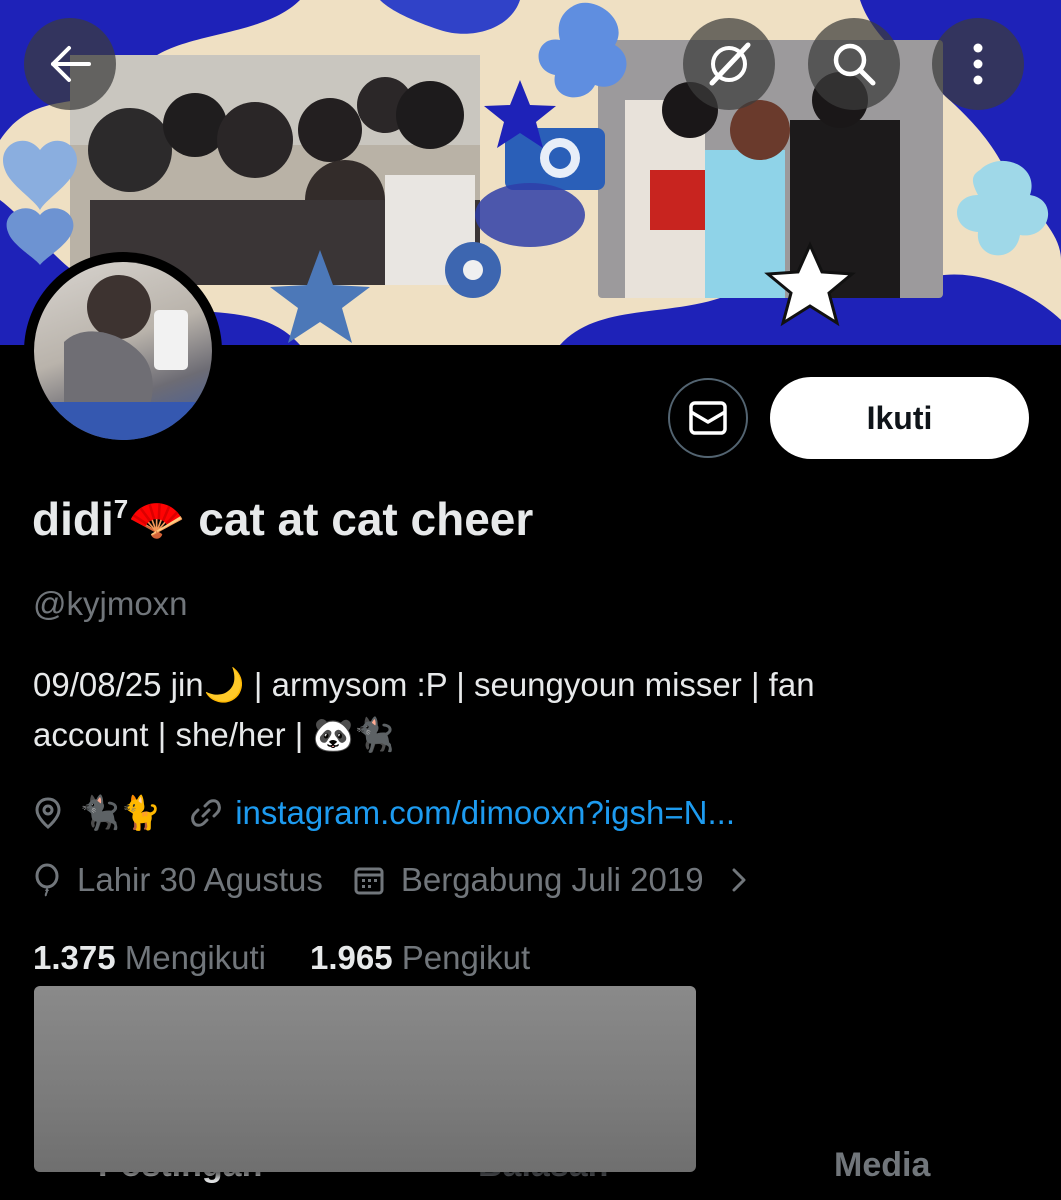 Image resolution: width=1061 pixels, height=1200 pixels. Describe the element at coordinates (73, 519) in the screenshot. I see `display-name-text: didi` at that location.